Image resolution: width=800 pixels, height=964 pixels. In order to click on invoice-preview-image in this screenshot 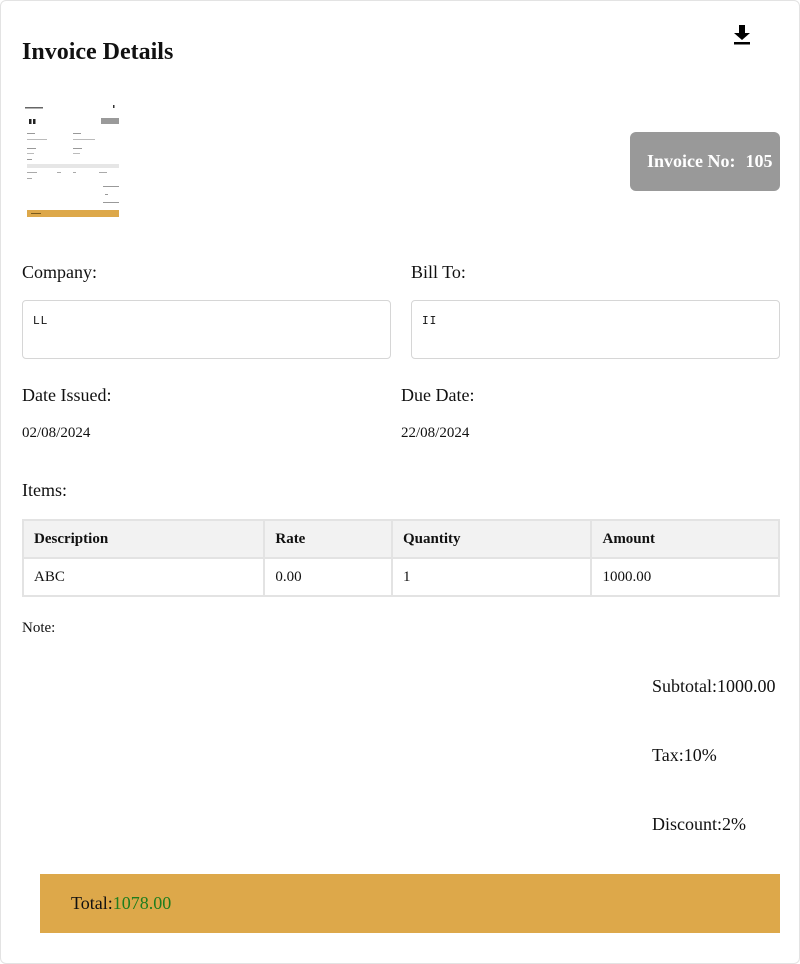, I will do `click(73, 160)`.